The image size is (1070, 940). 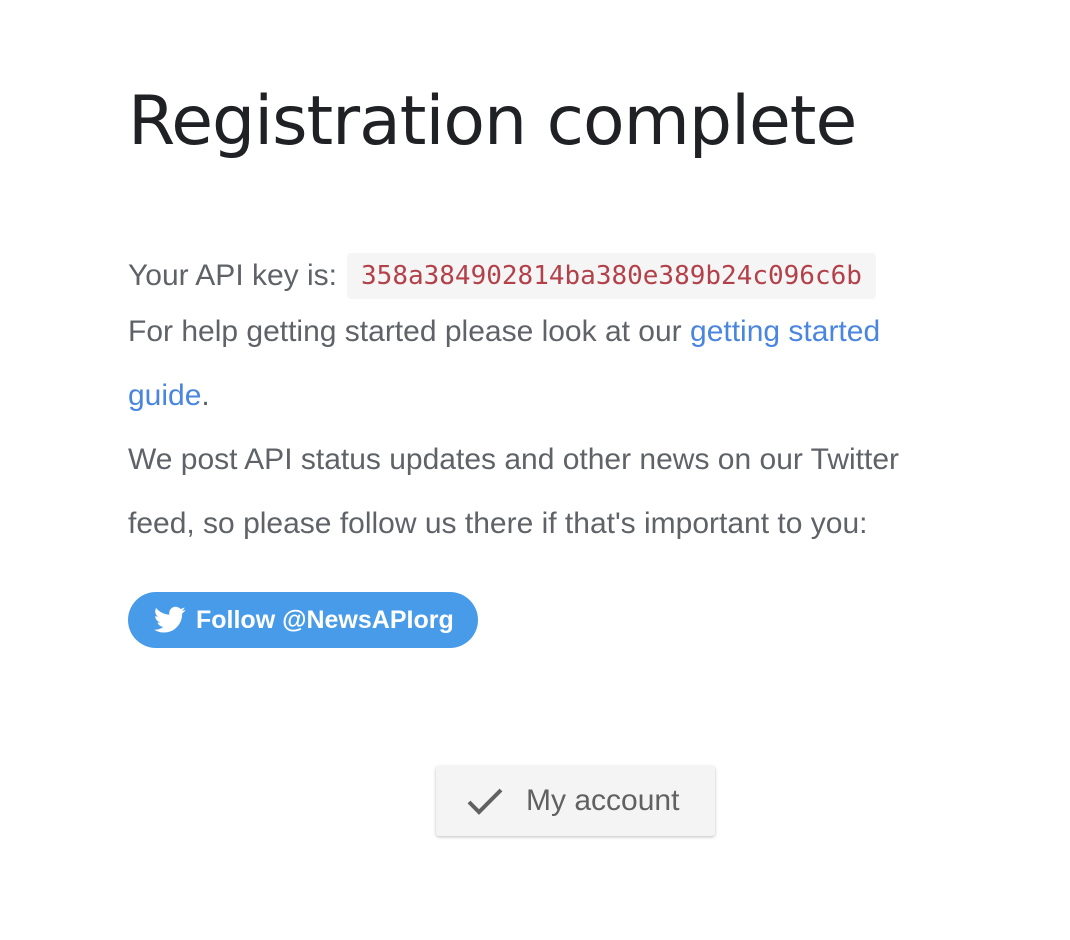 I want to click on my-account-button: My account, so click(x=575, y=801).